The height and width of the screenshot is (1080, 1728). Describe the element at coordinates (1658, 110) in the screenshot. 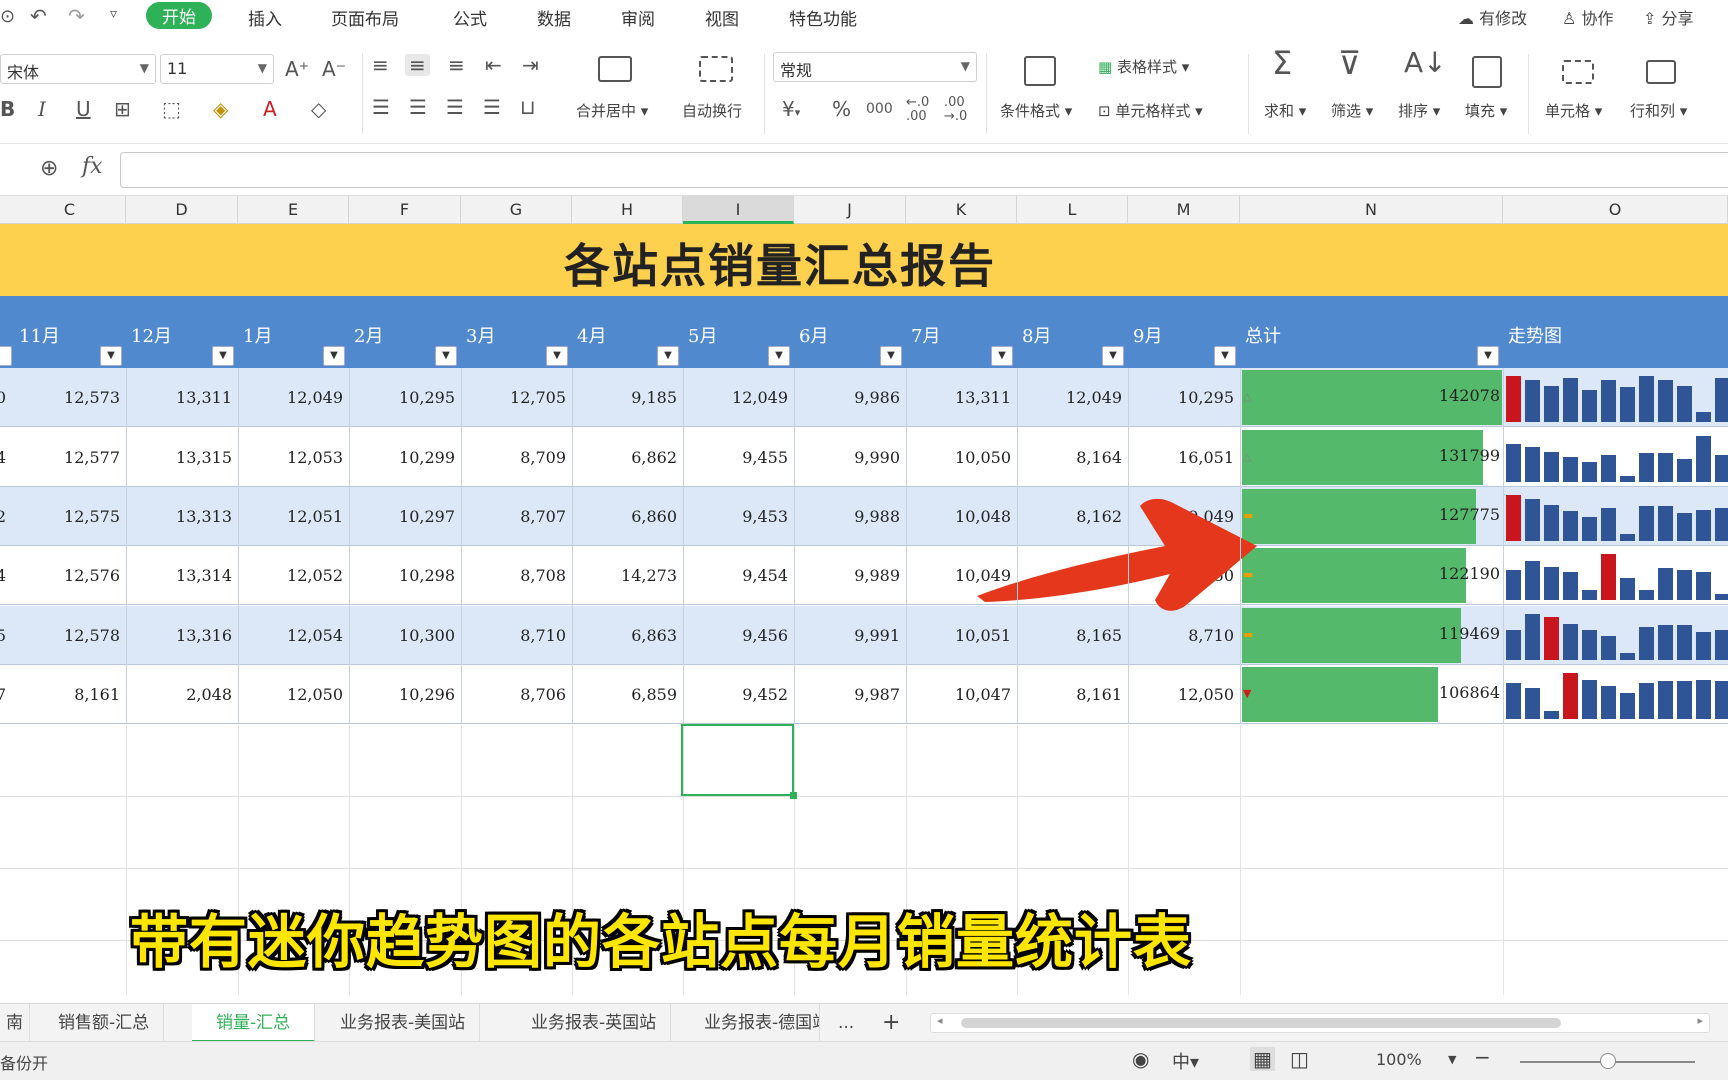

I see `row-col-button: 行和列 ▾` at that location.